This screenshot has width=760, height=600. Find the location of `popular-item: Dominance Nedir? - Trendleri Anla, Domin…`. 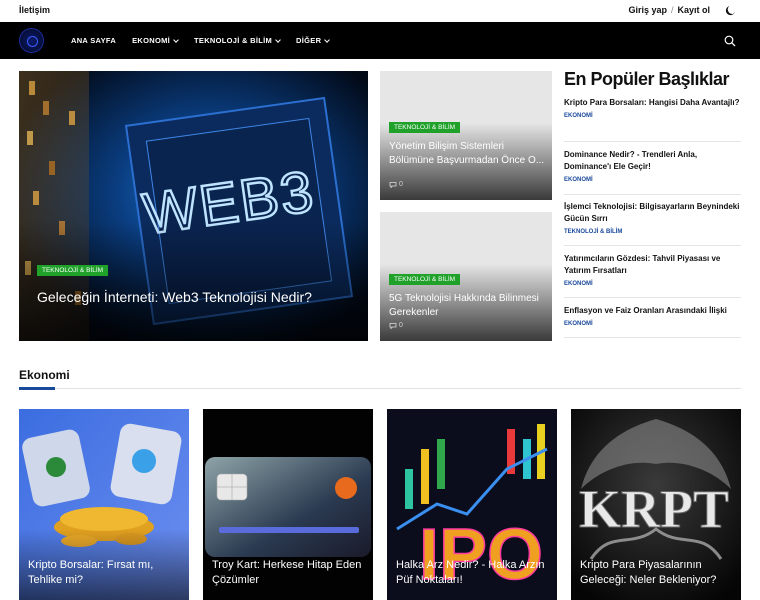

popular-item: Dominance Nedir? - Trendleri Anla, Domin… is located at coordinates (652, 172).